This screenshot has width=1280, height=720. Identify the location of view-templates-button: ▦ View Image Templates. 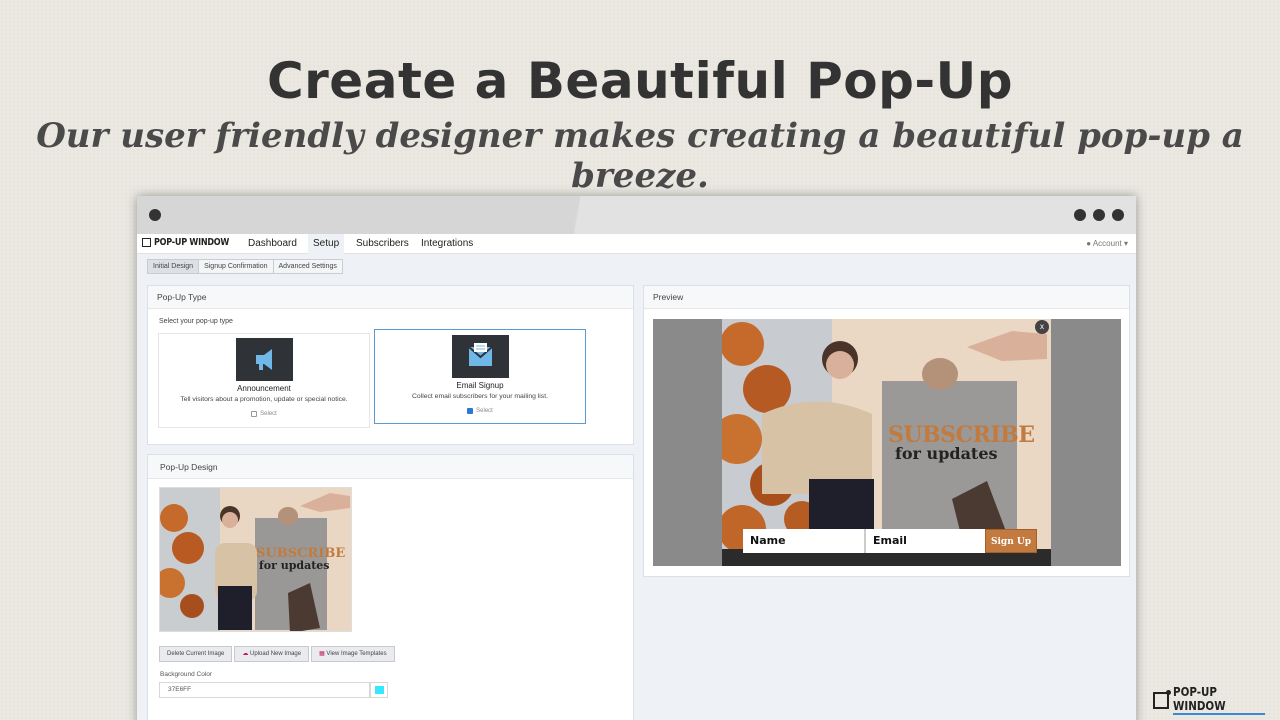
(353, 654).